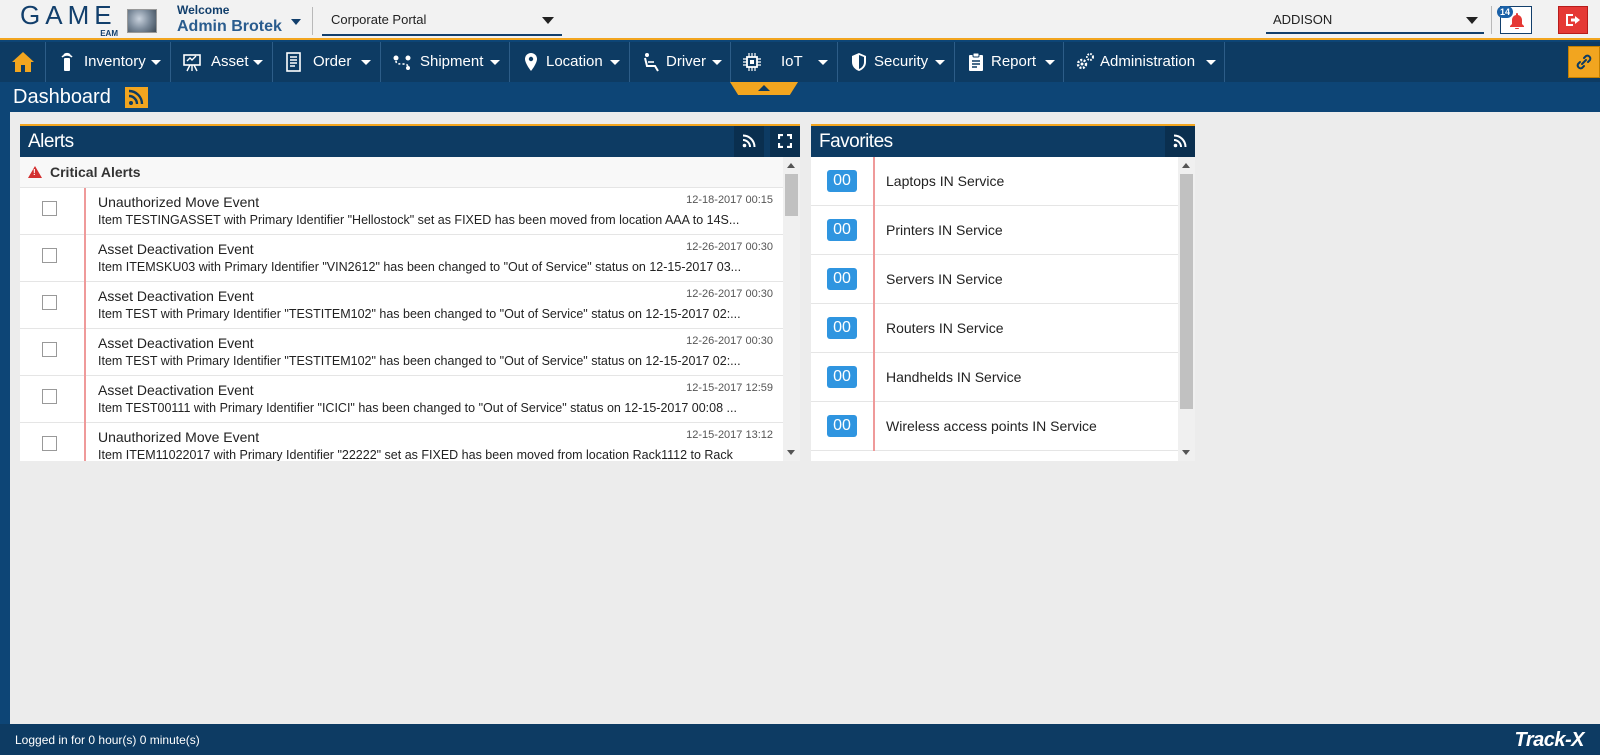 This screenshot has height=755, width=1600. Describe the element at coordinates (1549, 740) in the screenshot. I see `trackx-logo: Track-X` at that location.